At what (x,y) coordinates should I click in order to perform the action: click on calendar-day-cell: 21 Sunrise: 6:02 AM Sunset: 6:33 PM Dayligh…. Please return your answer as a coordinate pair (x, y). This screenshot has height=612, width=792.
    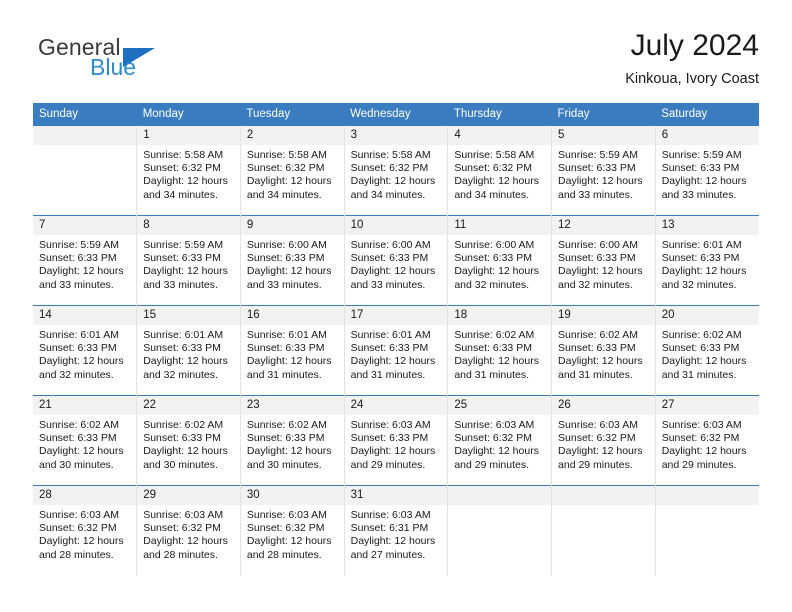
    Looking at the image, I should click on (85, 440).